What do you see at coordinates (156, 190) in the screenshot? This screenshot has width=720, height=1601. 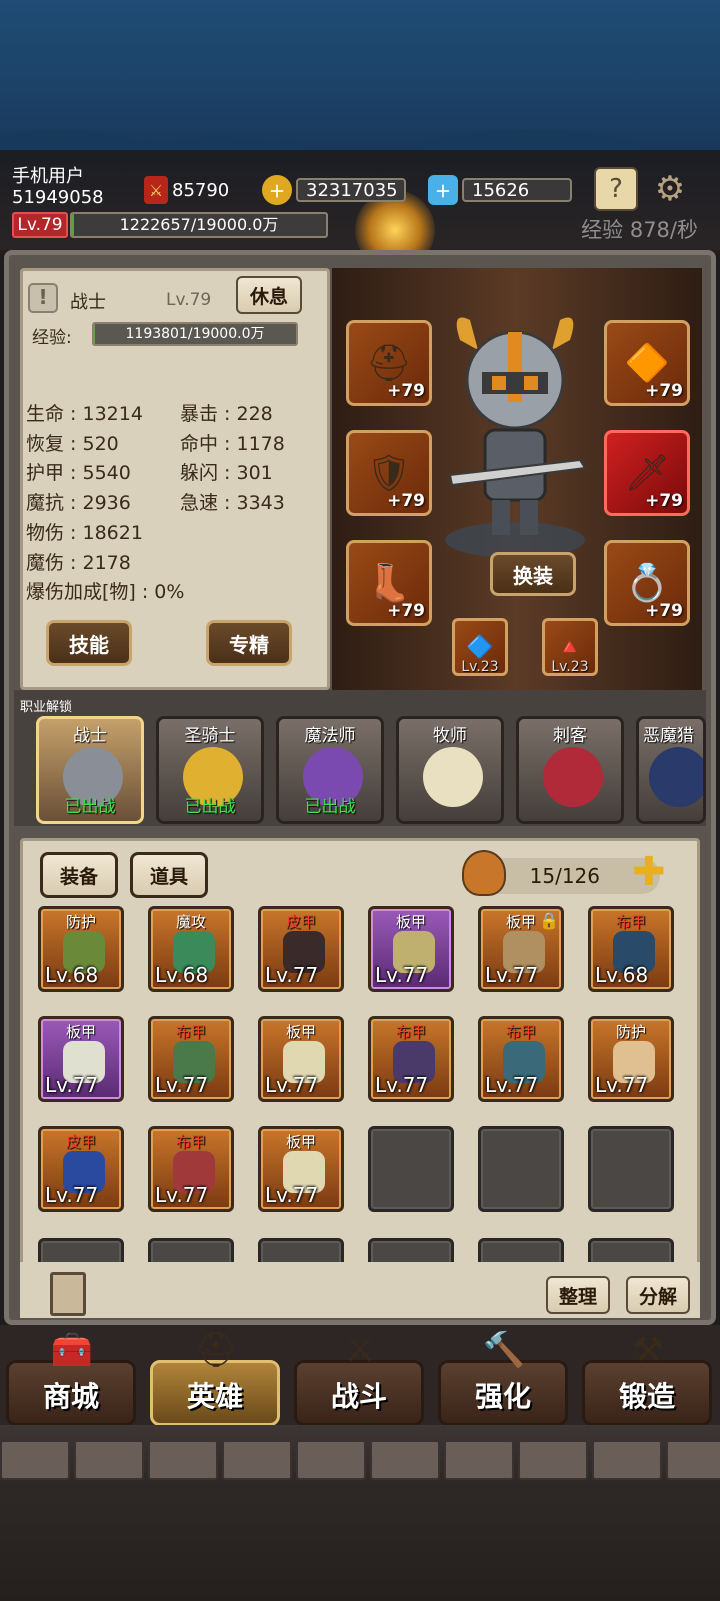 I see `sword-shield-icon: ⚔` at bounding box center [156, 190].